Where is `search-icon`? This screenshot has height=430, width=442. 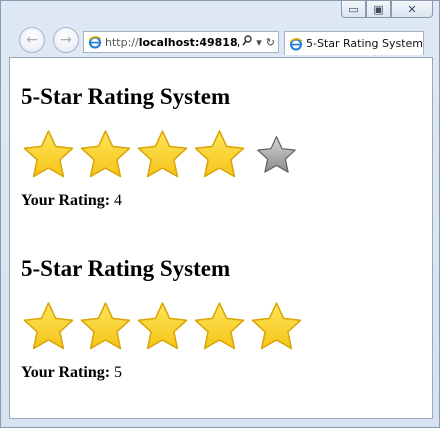
search-icon is located at coordinates (247, 42).